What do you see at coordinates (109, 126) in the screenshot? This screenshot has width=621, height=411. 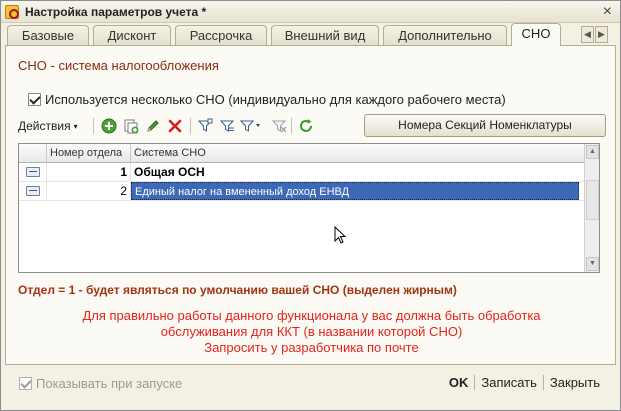 I see `add-icon` at bounding box center [109, 126].